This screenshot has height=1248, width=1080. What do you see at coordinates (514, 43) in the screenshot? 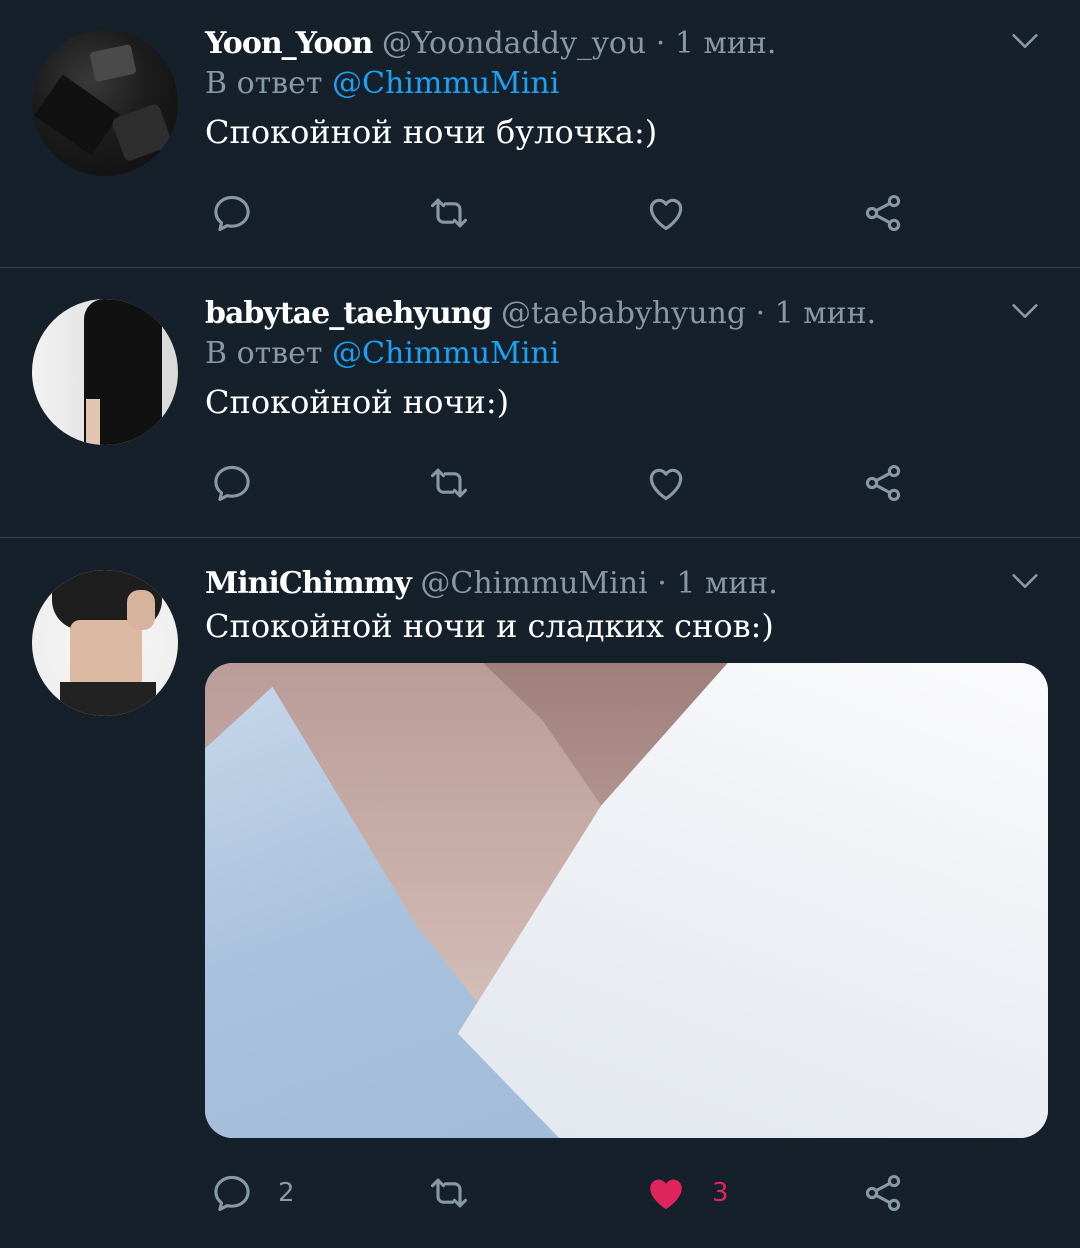
I see `user-handle: @Yoondaddy_you` at bounding box center [514, 43].